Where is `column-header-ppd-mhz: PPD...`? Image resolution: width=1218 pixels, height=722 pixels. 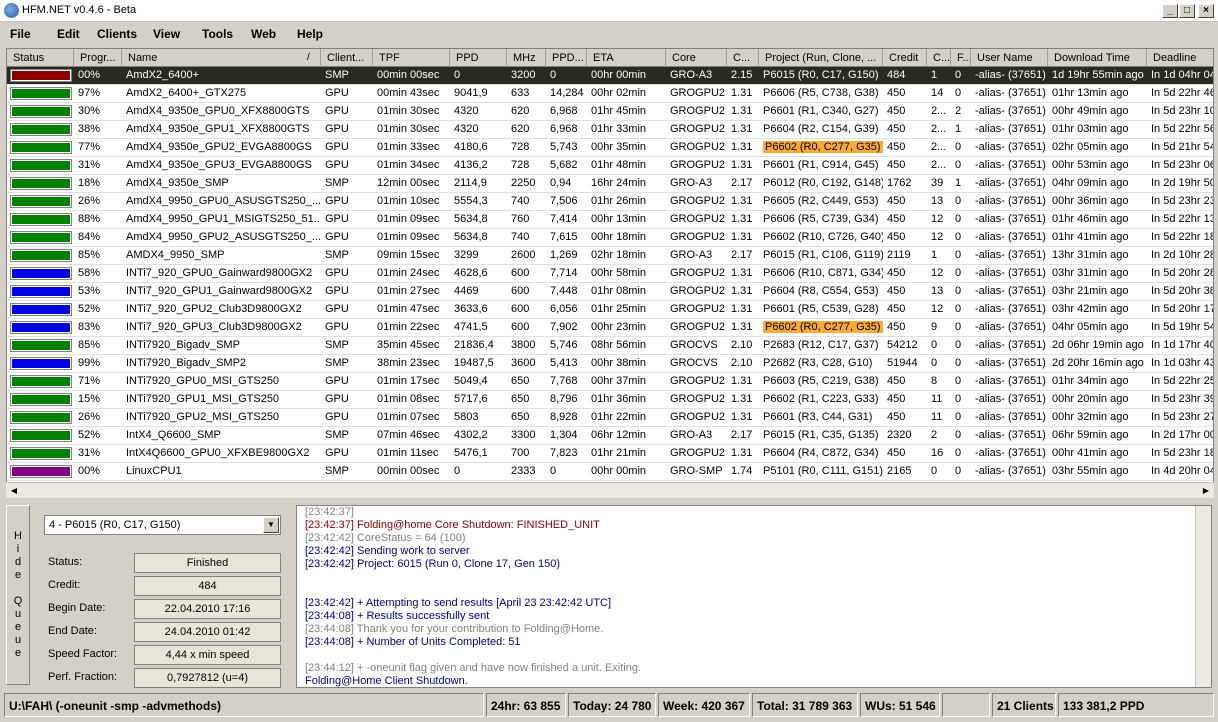 column-header-ppd-mhz: PPD... is located at coordinates (566, 58).